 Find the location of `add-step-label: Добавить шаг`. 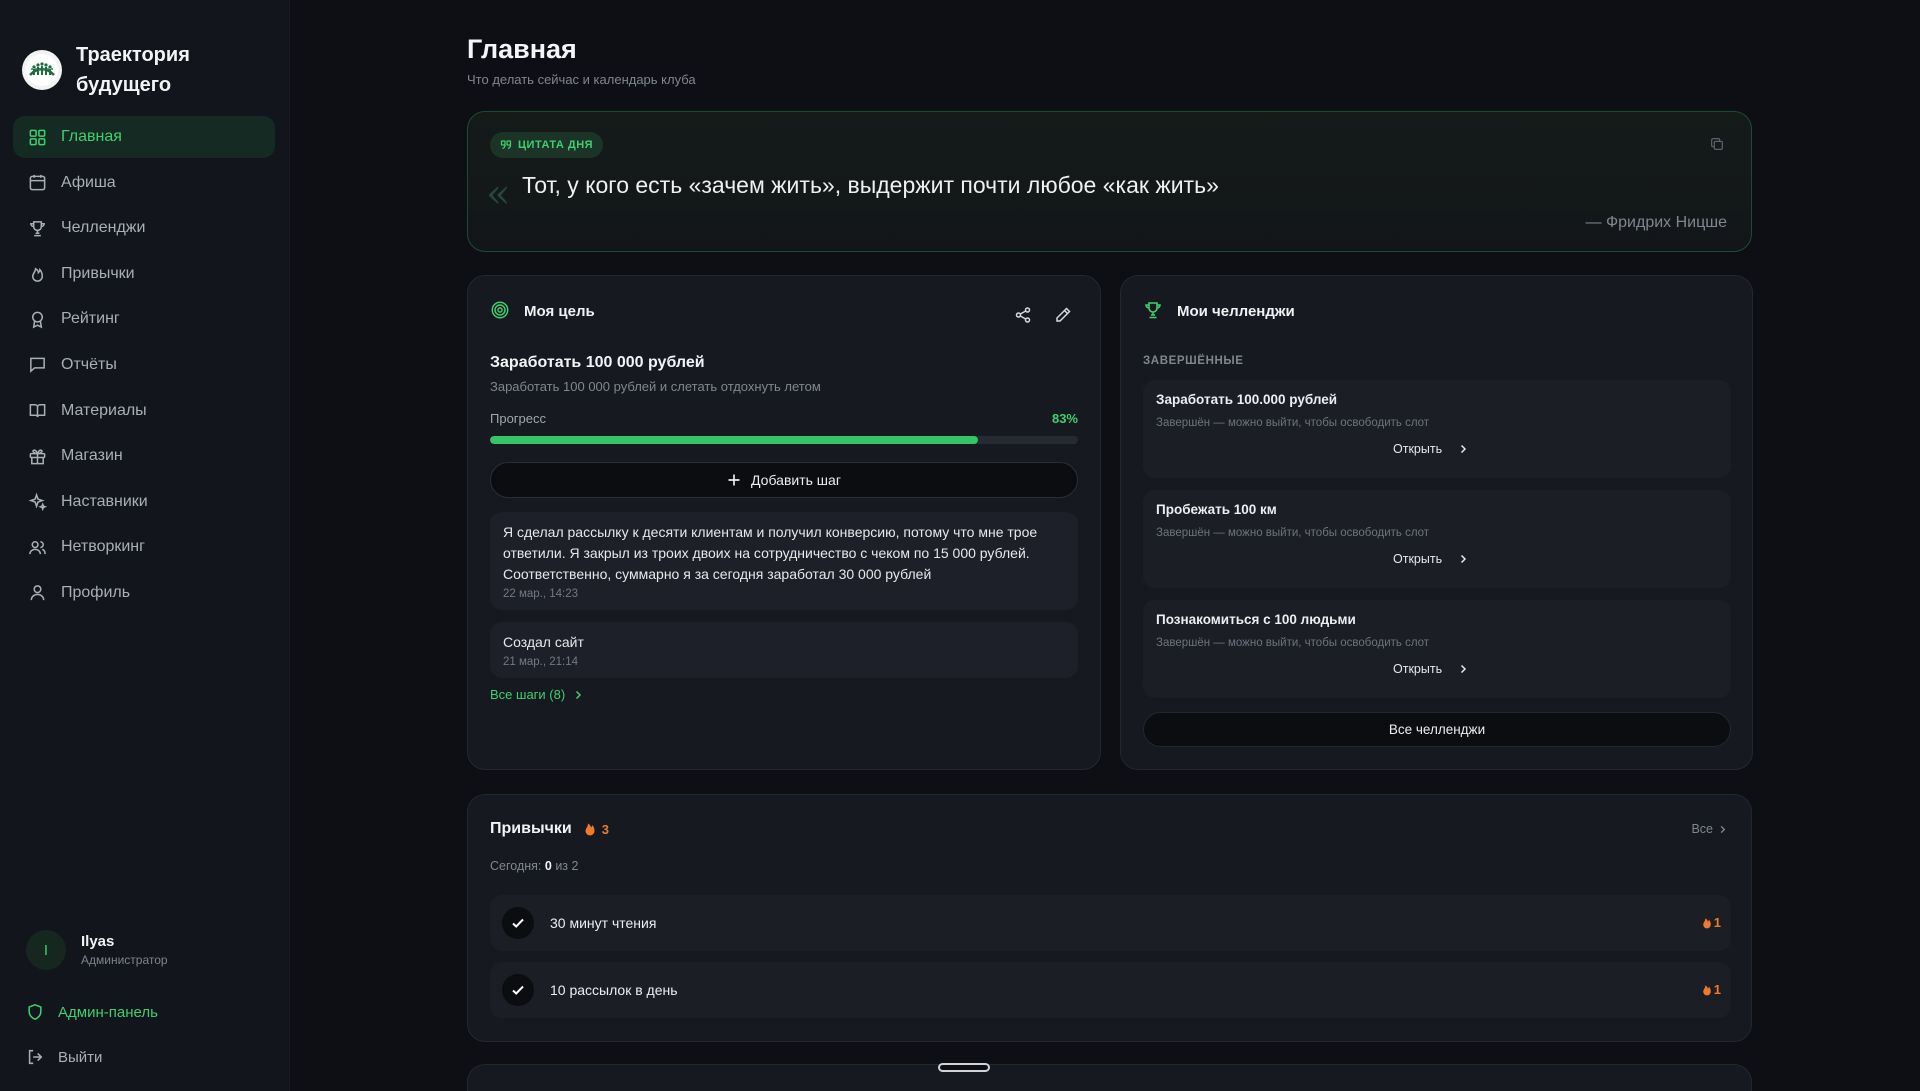

add-step-label: Добавить шаг is located at coordinates (796, 480).